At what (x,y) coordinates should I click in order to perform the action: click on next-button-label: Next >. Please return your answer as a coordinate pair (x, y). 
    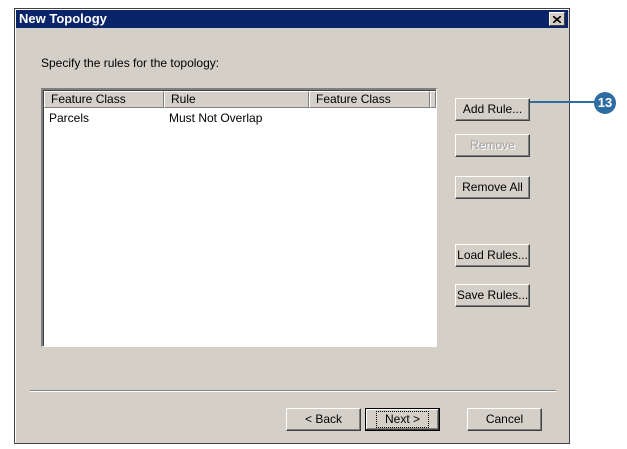
    Looking at the image, I should click on (402, 419).